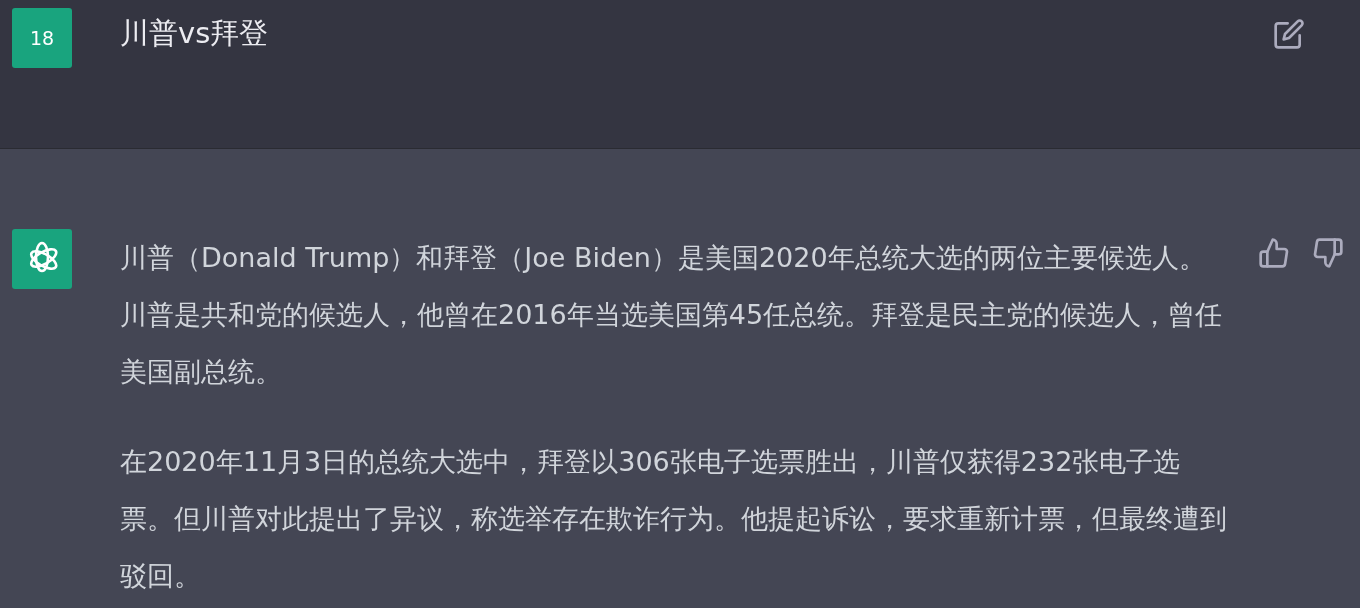  I want to click on thumbs-down-icon, so click(1328, 253).